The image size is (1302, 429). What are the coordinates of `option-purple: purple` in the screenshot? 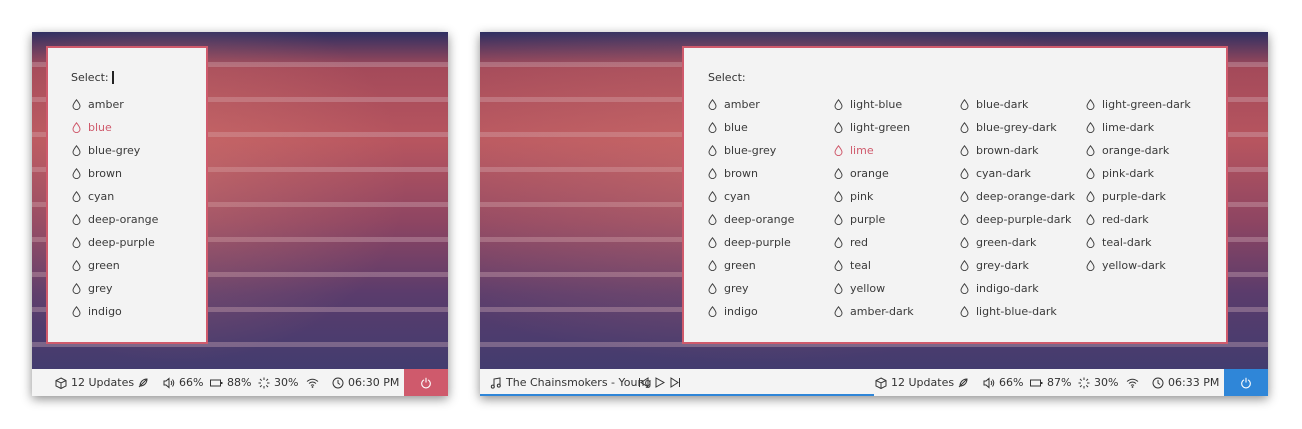 It's located at (859, 219).